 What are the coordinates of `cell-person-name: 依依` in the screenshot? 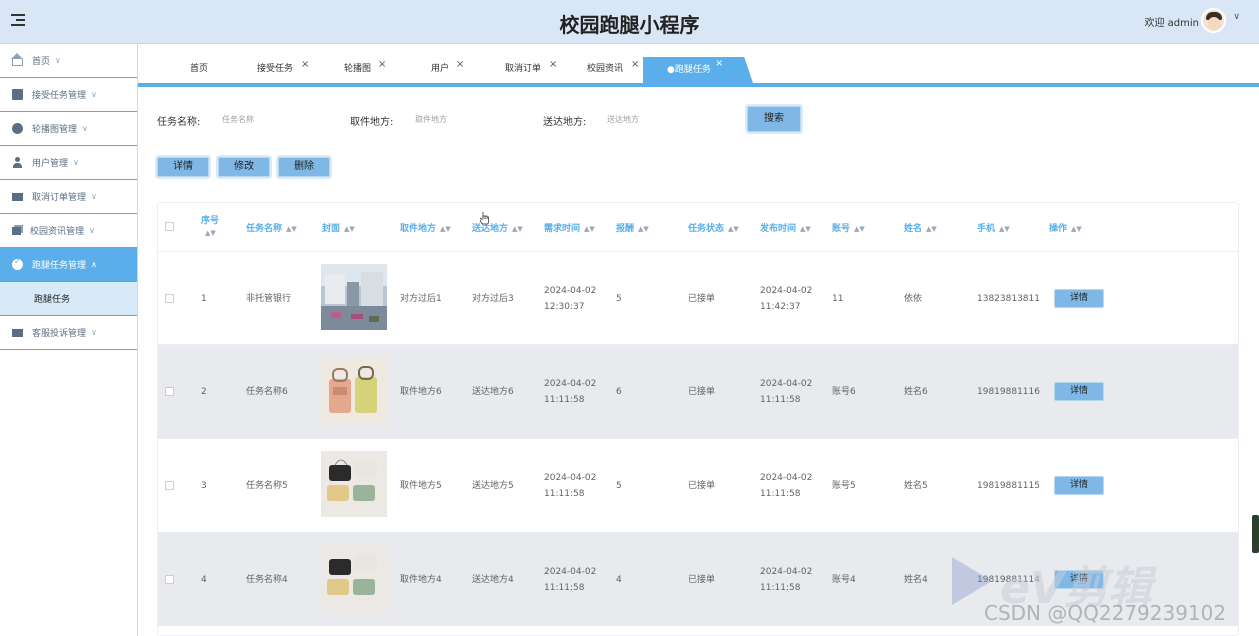 It's located at (913, 299).